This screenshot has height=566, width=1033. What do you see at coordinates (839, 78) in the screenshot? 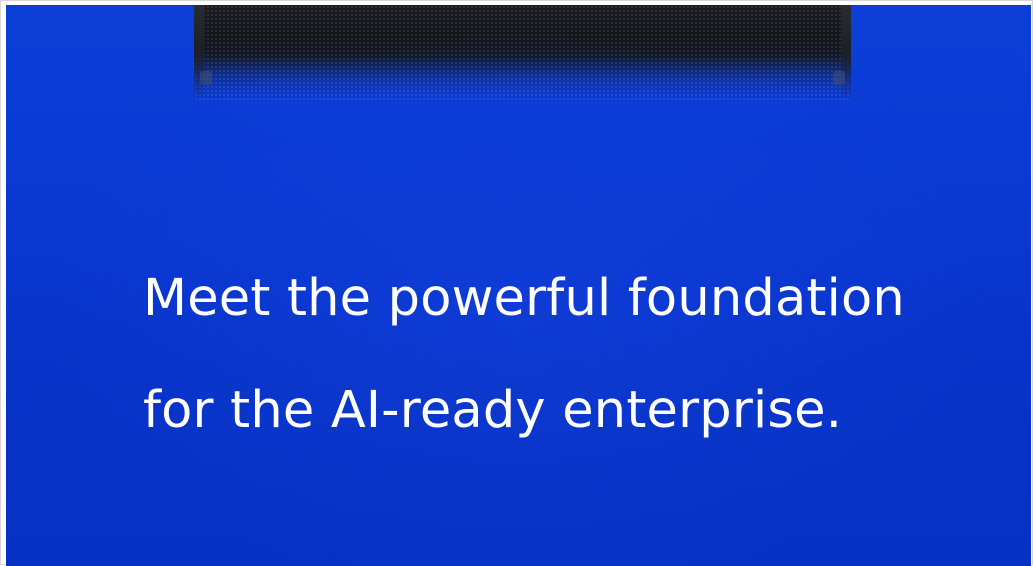
I see `server-tab-right` at bounding box center [839, 78].